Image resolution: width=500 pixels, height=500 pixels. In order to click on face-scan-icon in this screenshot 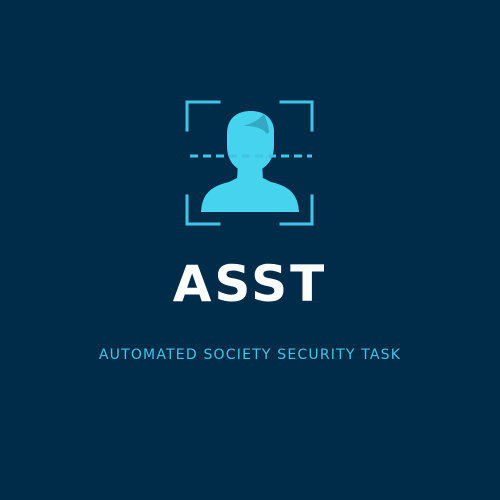, I will do `click(249, 163)`.